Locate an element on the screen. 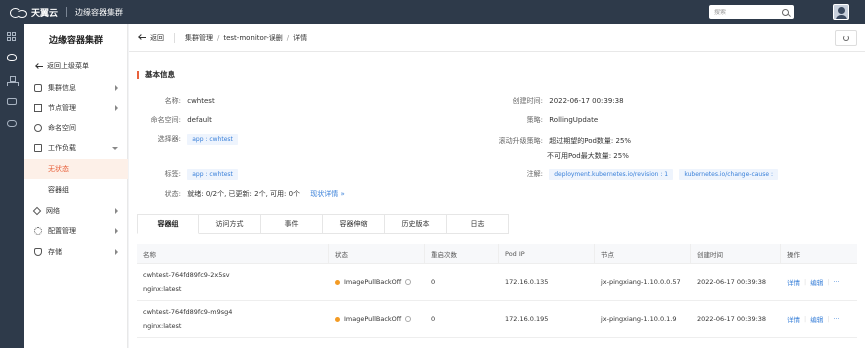  sidebar-subitem-pods: 容器组 is located at coordinates (76, 190).